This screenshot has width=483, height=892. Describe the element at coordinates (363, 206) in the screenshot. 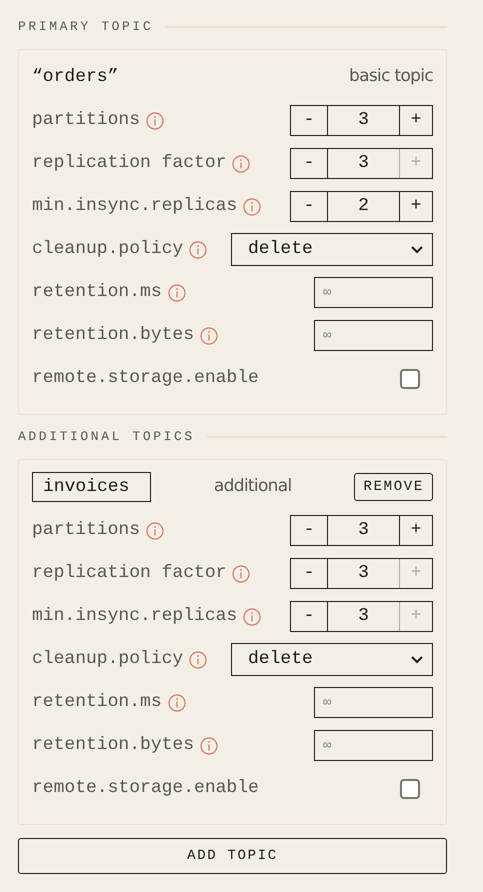

I see `stepper-value: 2` at that location.